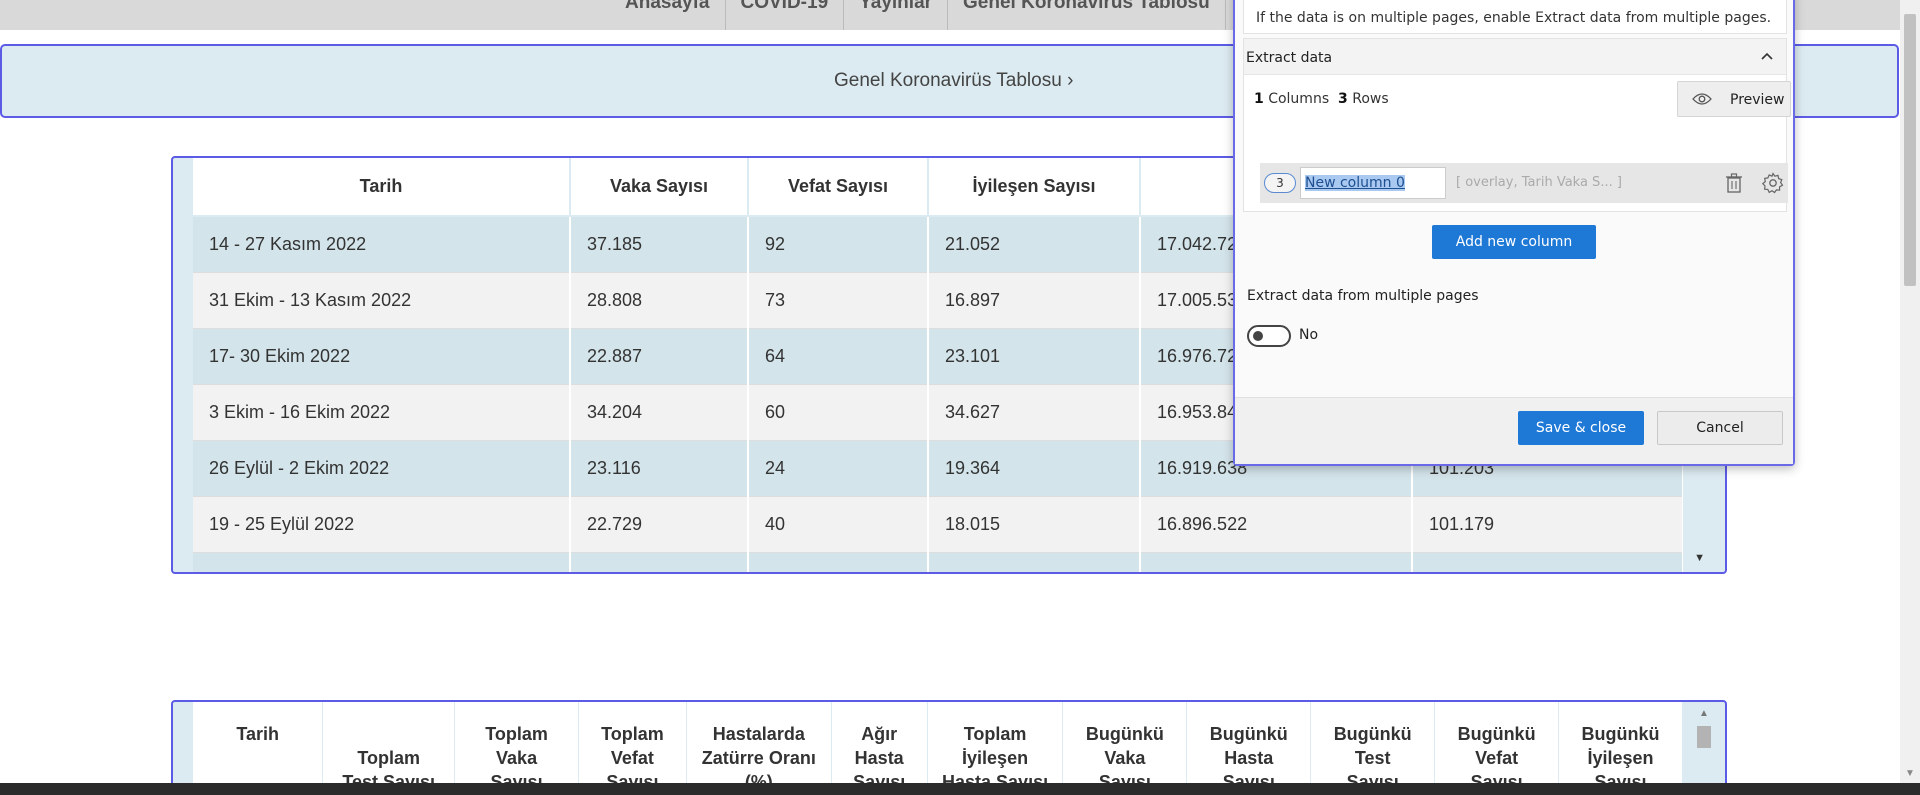  I want to click on nav-item-genel-tablo: Genel Koronavirüs Tablosu, so click(1087, 15).